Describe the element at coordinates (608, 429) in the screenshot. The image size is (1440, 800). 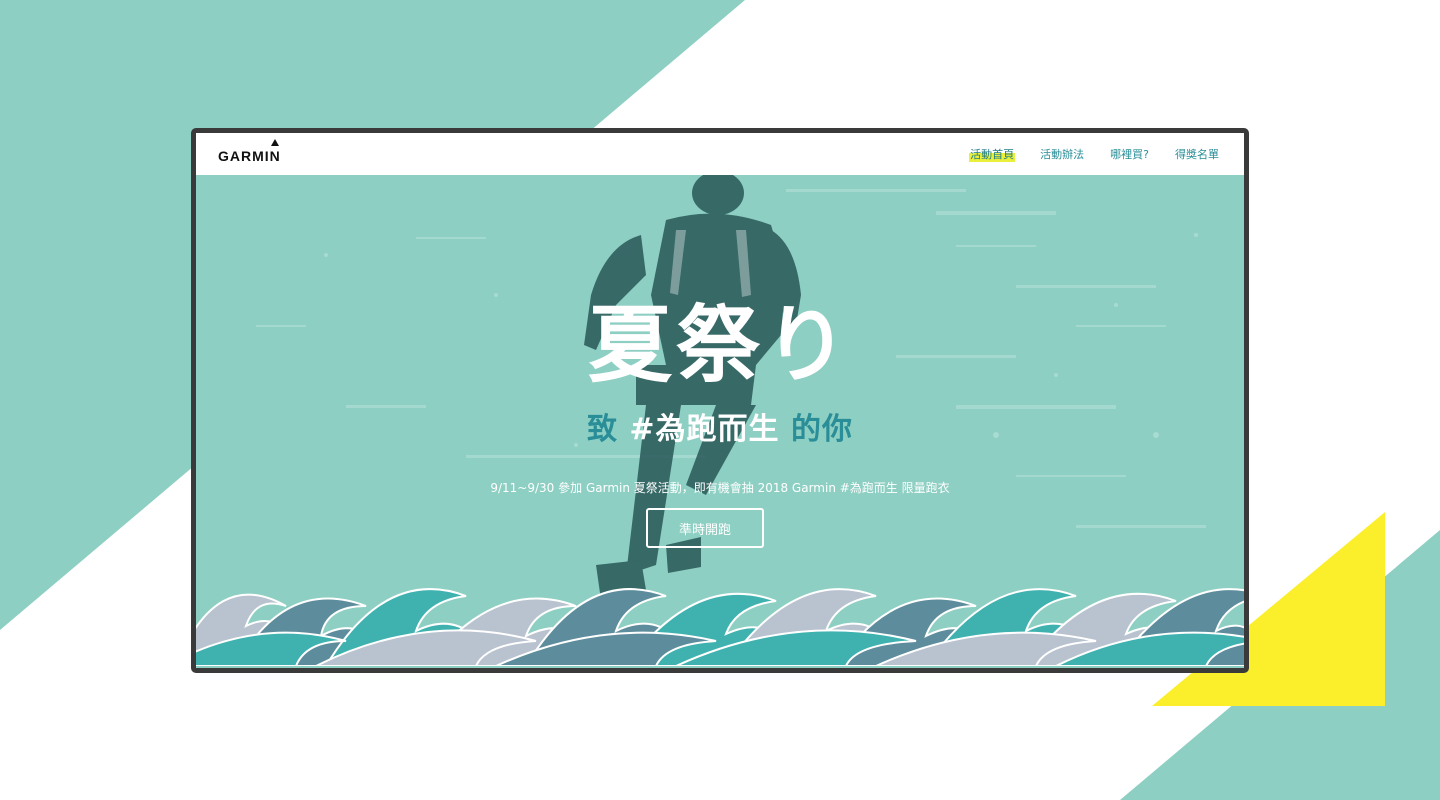
I see `subtitle-prefix: 致` at that location.